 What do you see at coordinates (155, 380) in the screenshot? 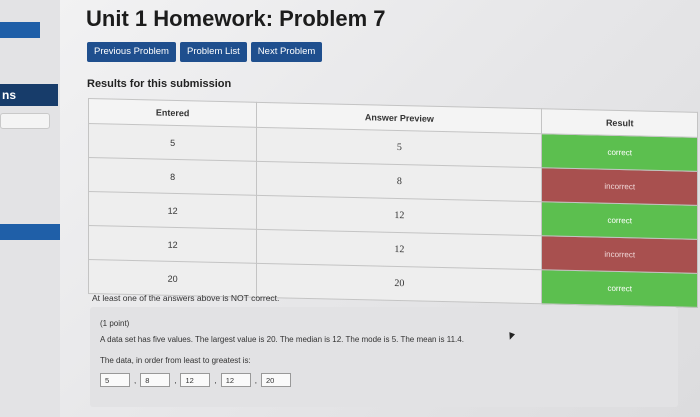
I see `answer-input-2: 8` at bounding box center [155, 380].